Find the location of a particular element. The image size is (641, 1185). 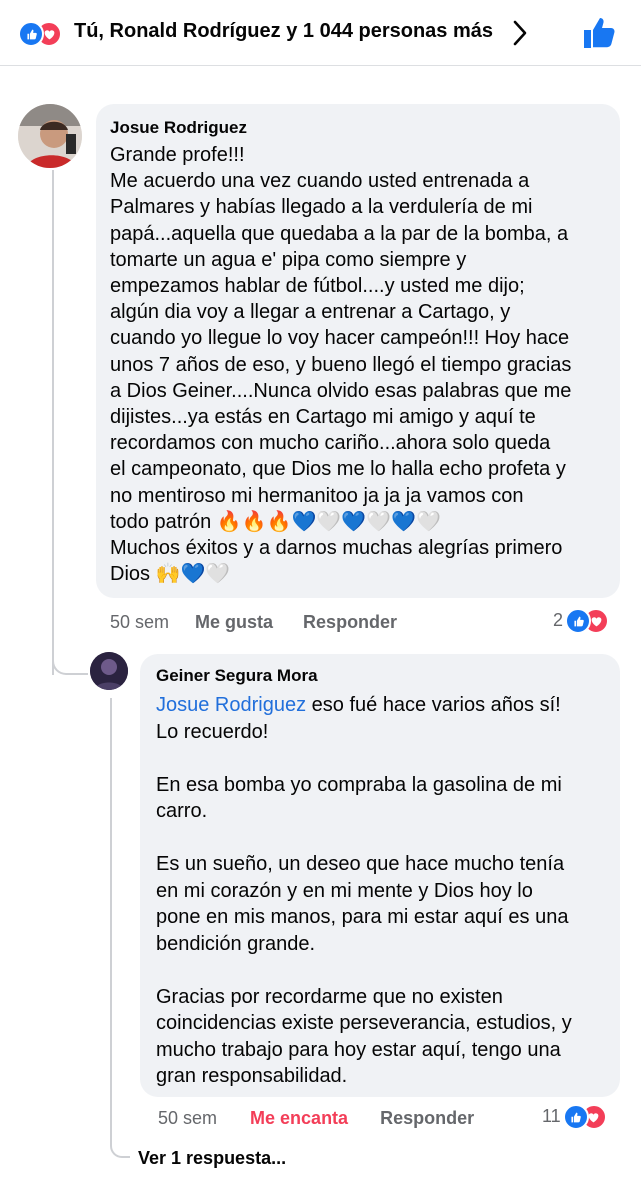

comment-reactions: 11 is located at coordinates (574, 1117).